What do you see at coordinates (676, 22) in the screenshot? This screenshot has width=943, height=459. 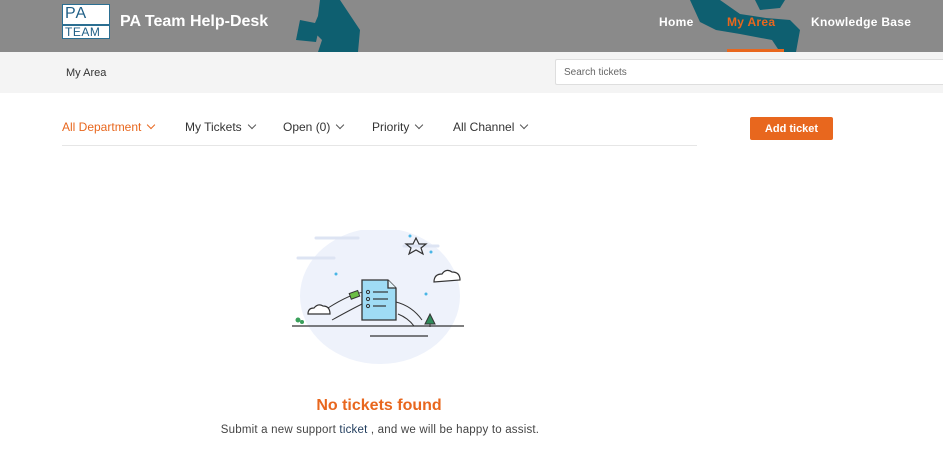 I see `nav-home: Home` at bounding box center [676, 22].